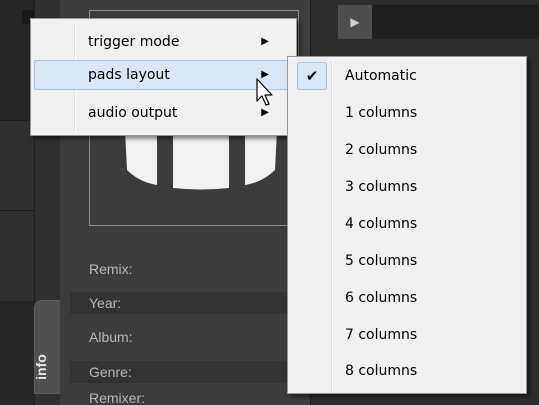 This screenshot has width=539, height=405. Describe the element at coordinates (111, 337) in the screenshot. I see `field-album: Album:` at that location.